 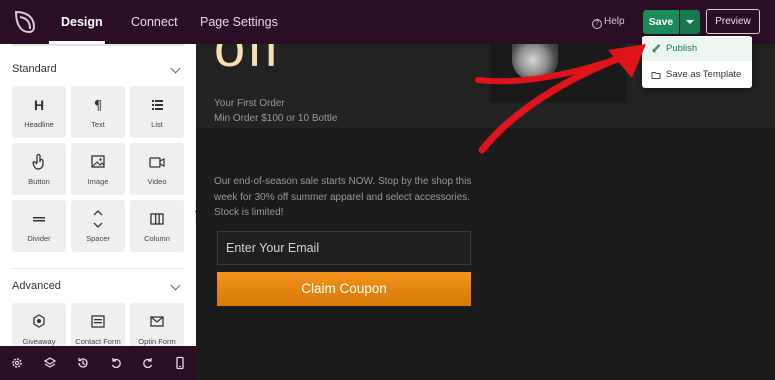 I want to click on seedprod-logo-icon, so click(x=25, y=22).